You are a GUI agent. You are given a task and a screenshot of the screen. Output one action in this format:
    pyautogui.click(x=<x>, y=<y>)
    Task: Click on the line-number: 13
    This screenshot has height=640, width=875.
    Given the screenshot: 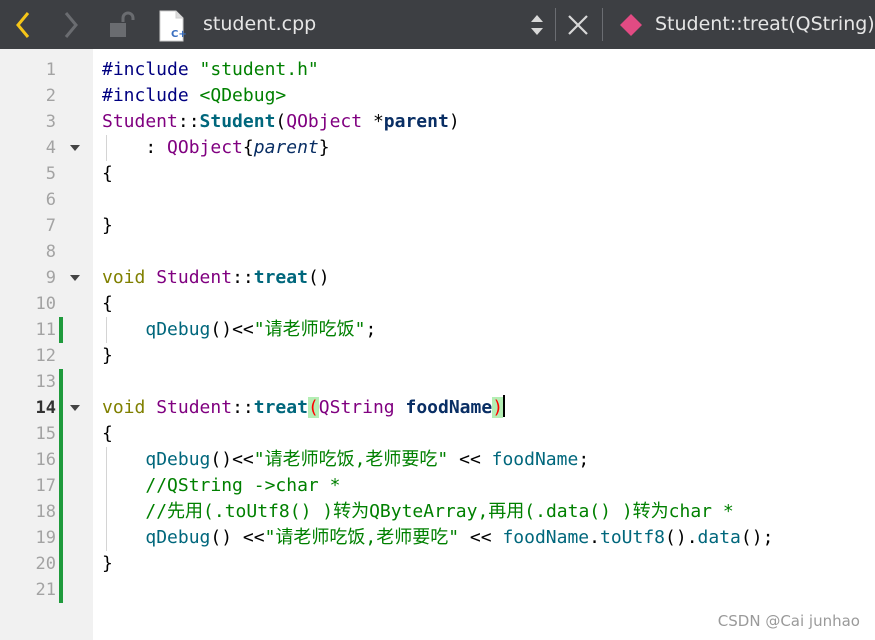 What is the action you would take?
    pyautogui.click(x=45, y=382)
    